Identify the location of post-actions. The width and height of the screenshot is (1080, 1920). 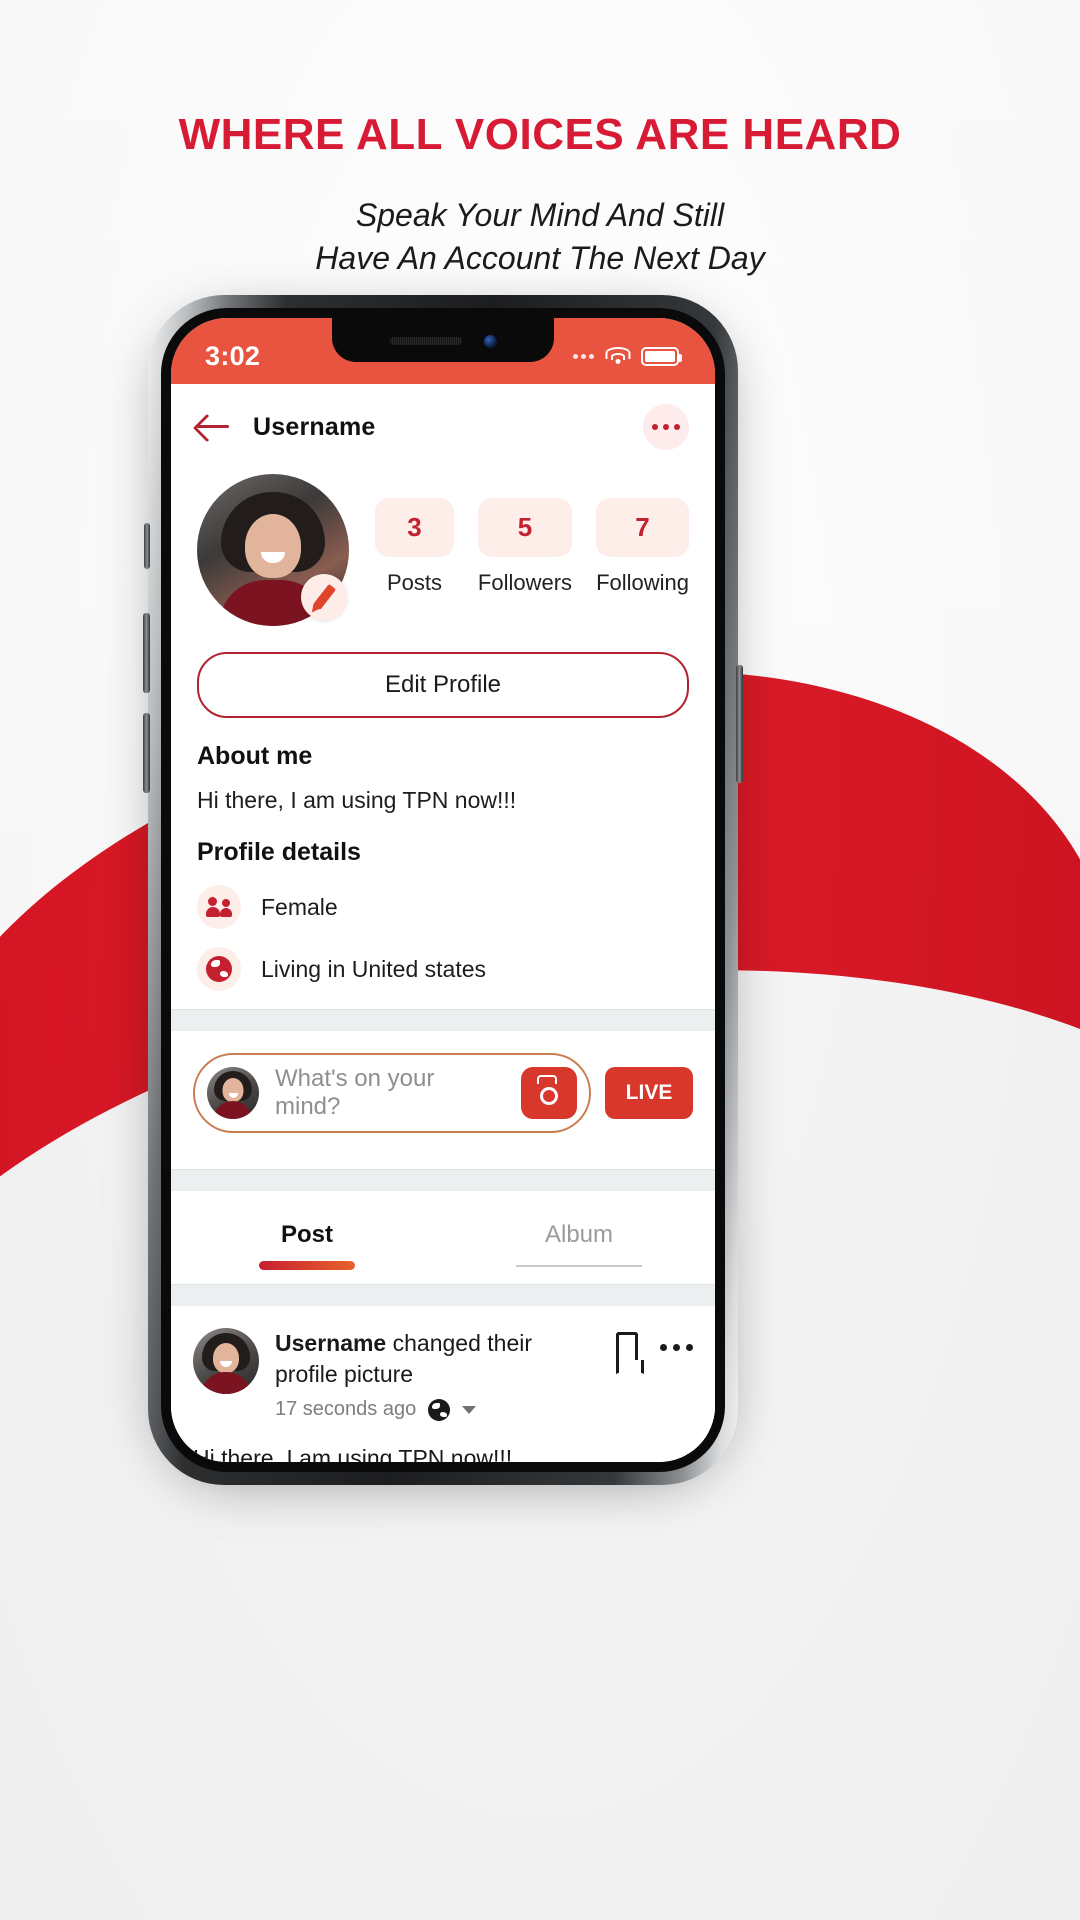
(654, 1345).